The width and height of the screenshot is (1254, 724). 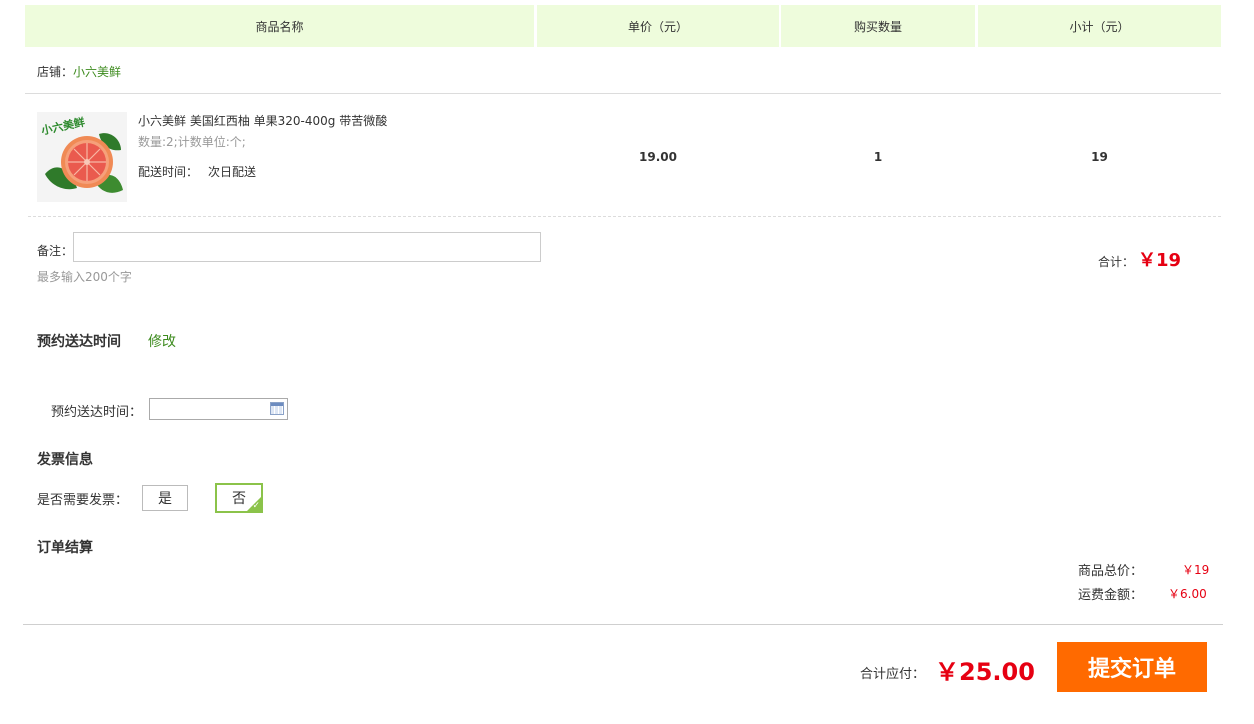 I want to click on quantity: 1, so click(x=878, y=157).